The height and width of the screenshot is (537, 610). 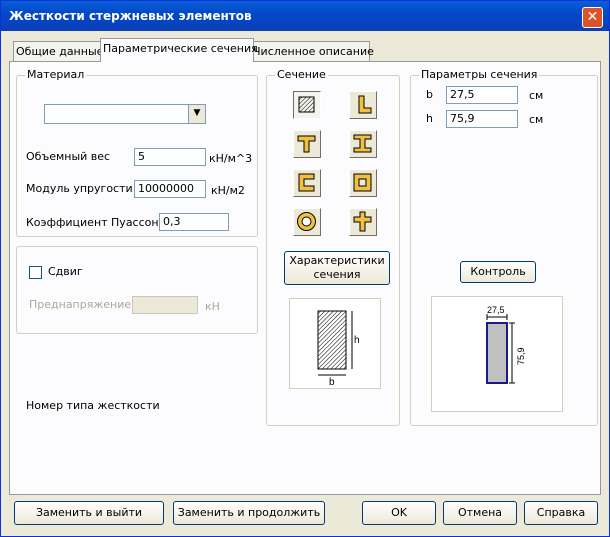 What do you see at coordinates (357, 340) in the screenshot?
I see `preview-h-label: h` at bounding box center [357, 340].